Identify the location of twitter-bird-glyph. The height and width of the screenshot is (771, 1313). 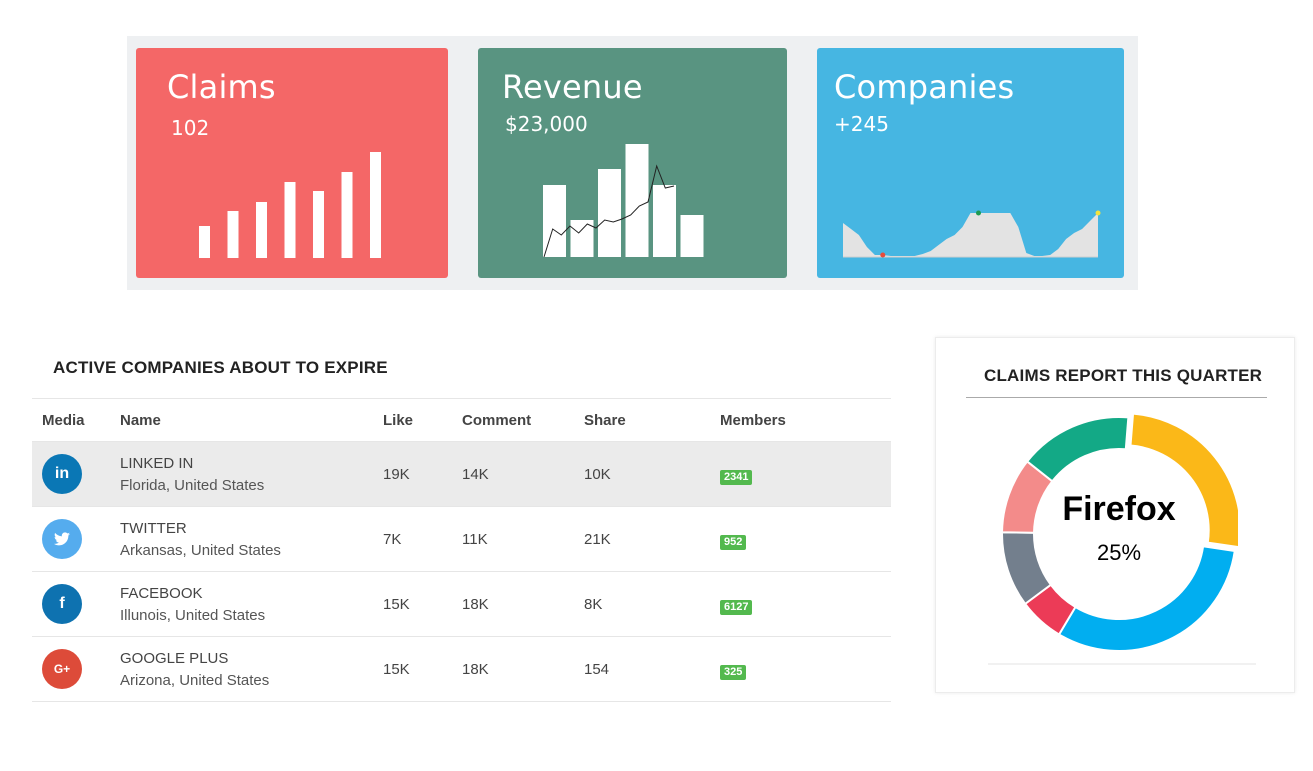
(62, 539).